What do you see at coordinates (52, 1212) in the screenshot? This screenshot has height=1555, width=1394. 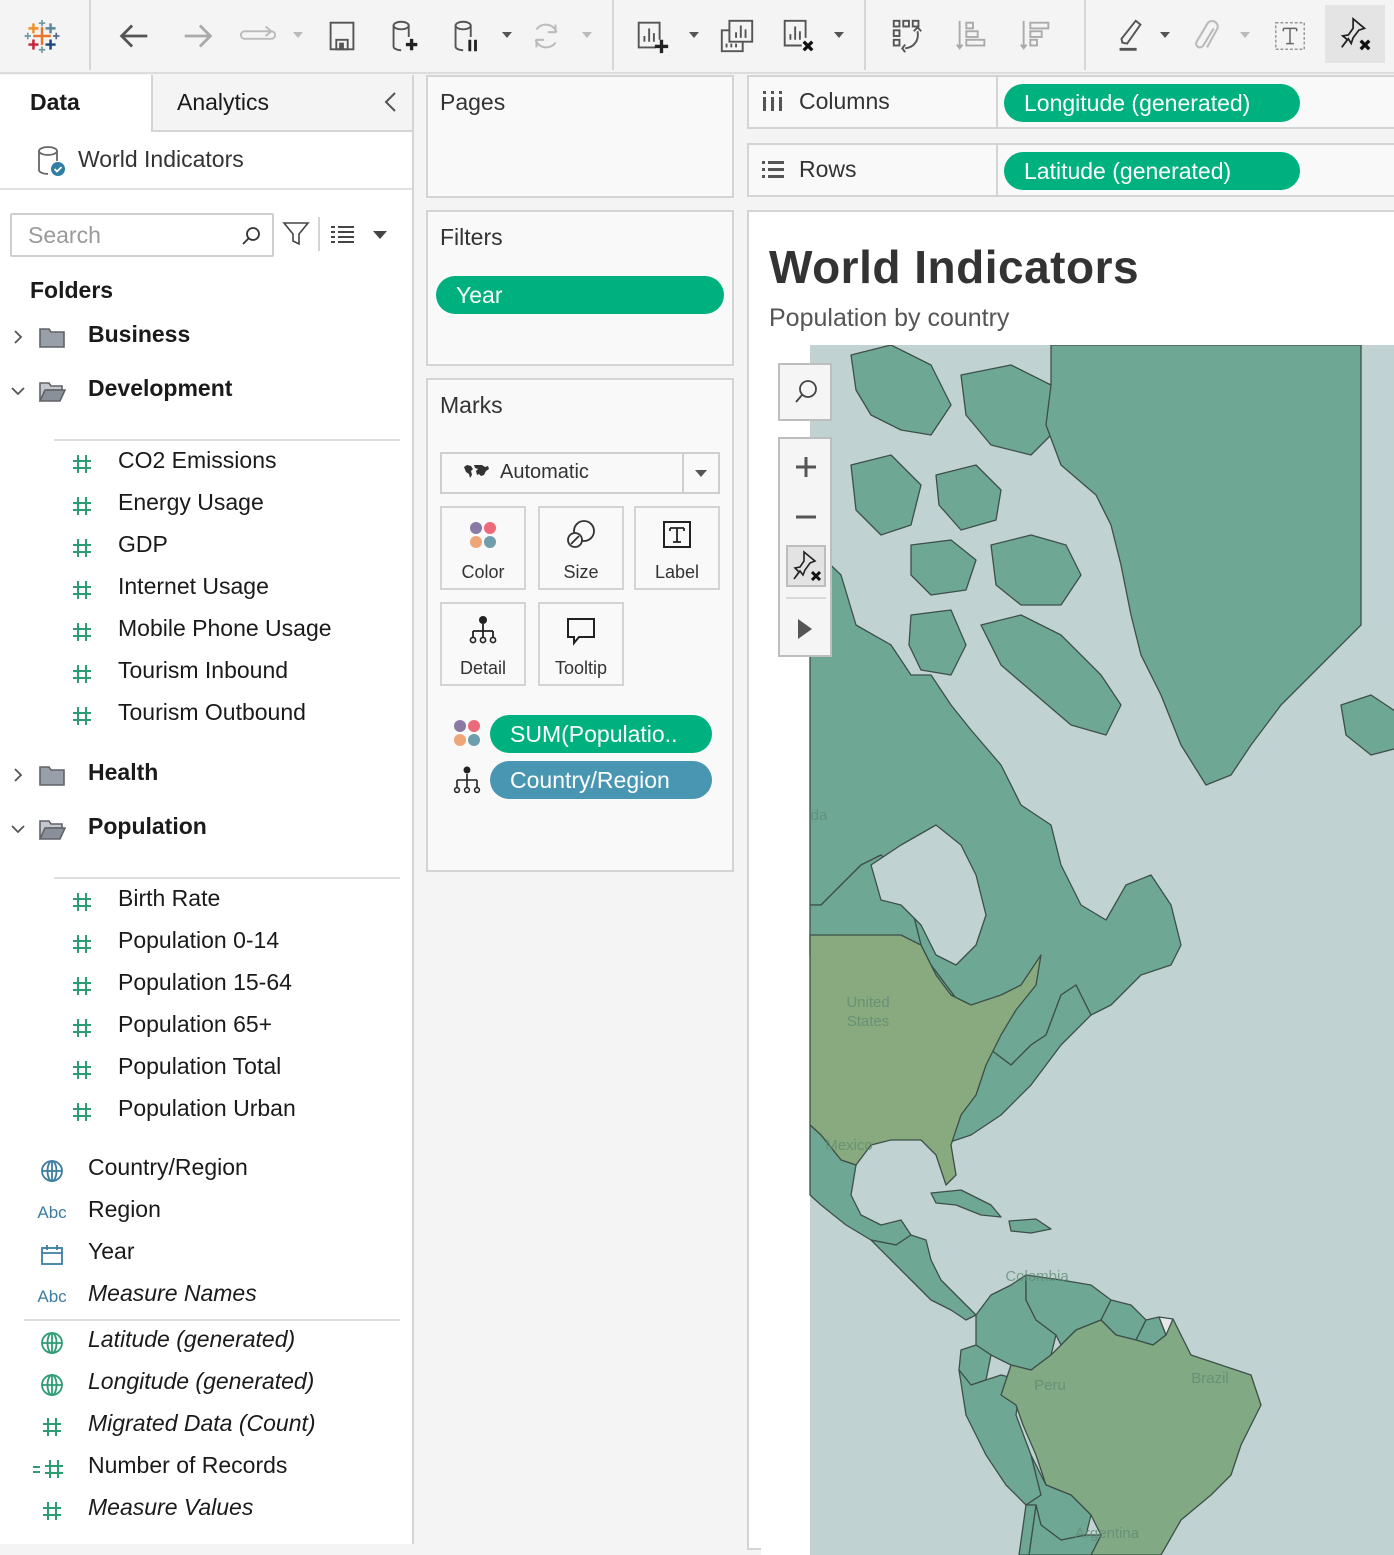 I see `abc-icon: Abc` at bounding box center [52, 1212].